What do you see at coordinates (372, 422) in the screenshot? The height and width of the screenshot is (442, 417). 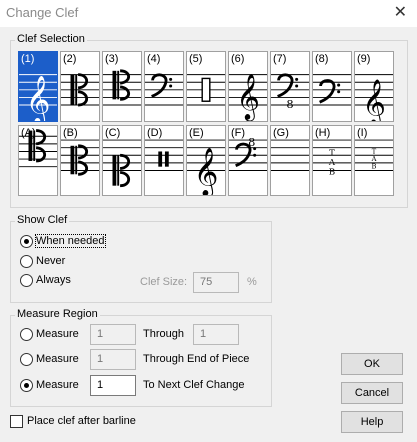 I see `help-button: Help` at bounding box center [372, 422].